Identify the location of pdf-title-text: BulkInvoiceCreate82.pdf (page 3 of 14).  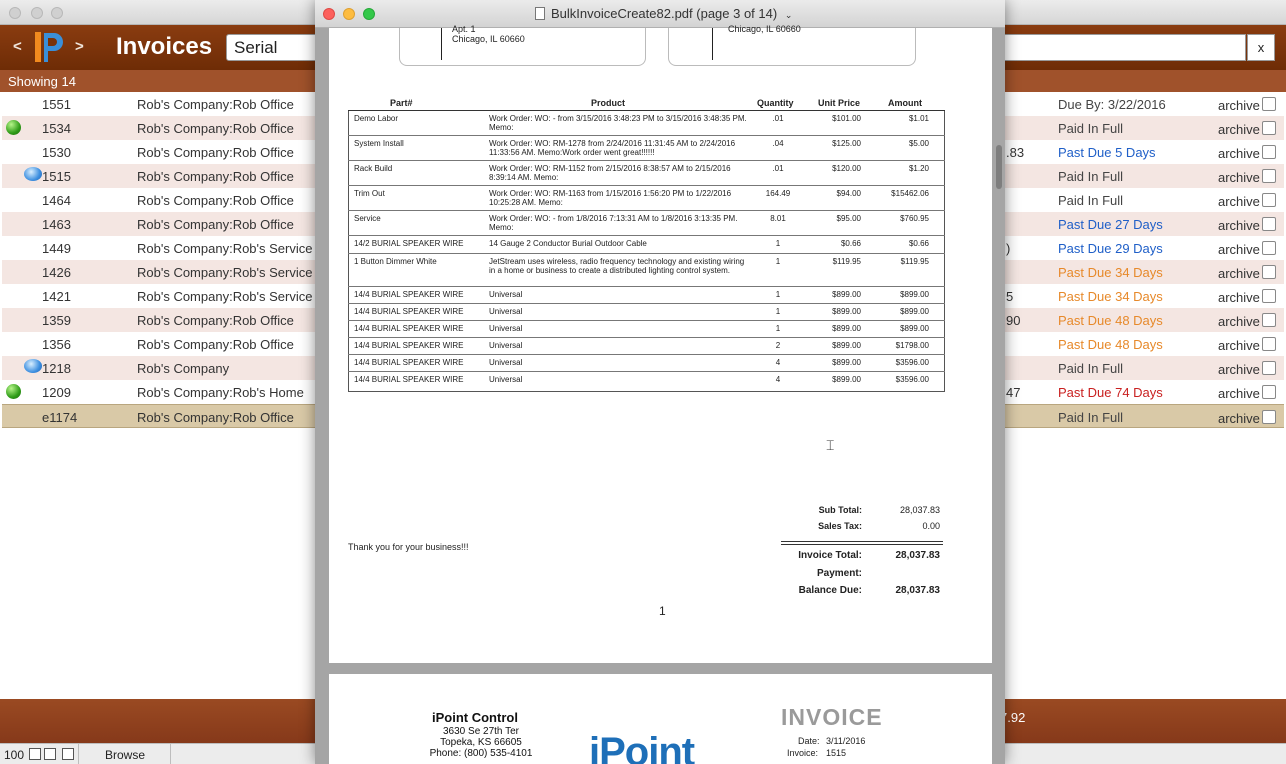
(664, 13).